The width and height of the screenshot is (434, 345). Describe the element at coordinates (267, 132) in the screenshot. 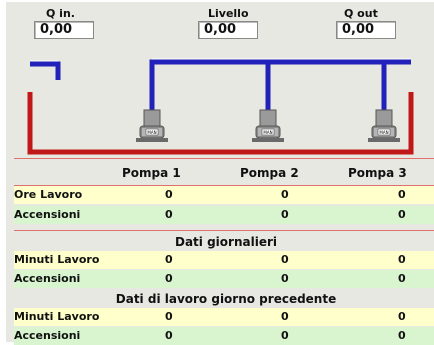

I see `pump-2-badge: MAN` at that location.